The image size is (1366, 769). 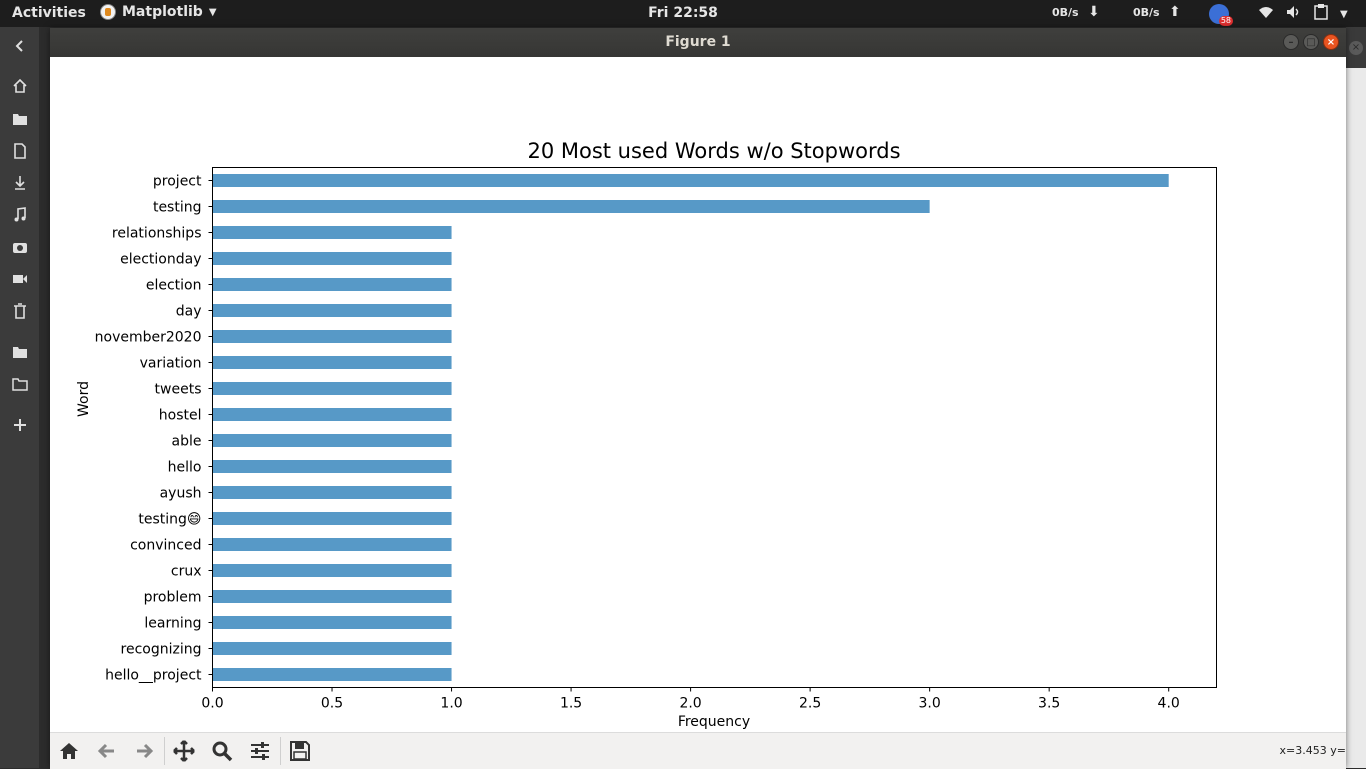 I want to click on y-tick-label: ayush, so click(x=181, y=494).